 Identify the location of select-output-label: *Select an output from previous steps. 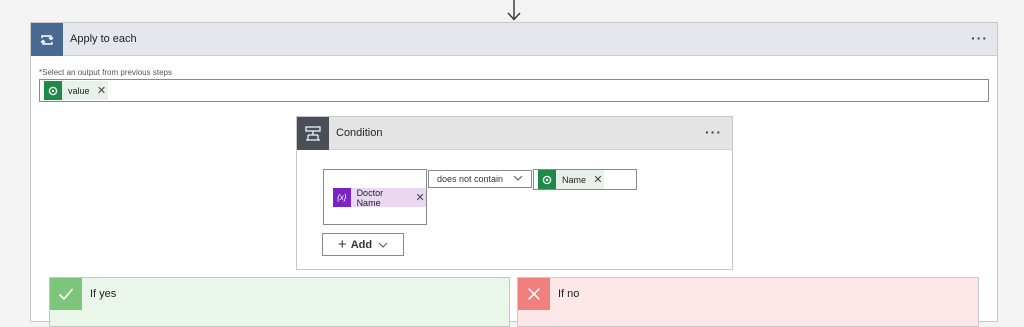
(105, 72).